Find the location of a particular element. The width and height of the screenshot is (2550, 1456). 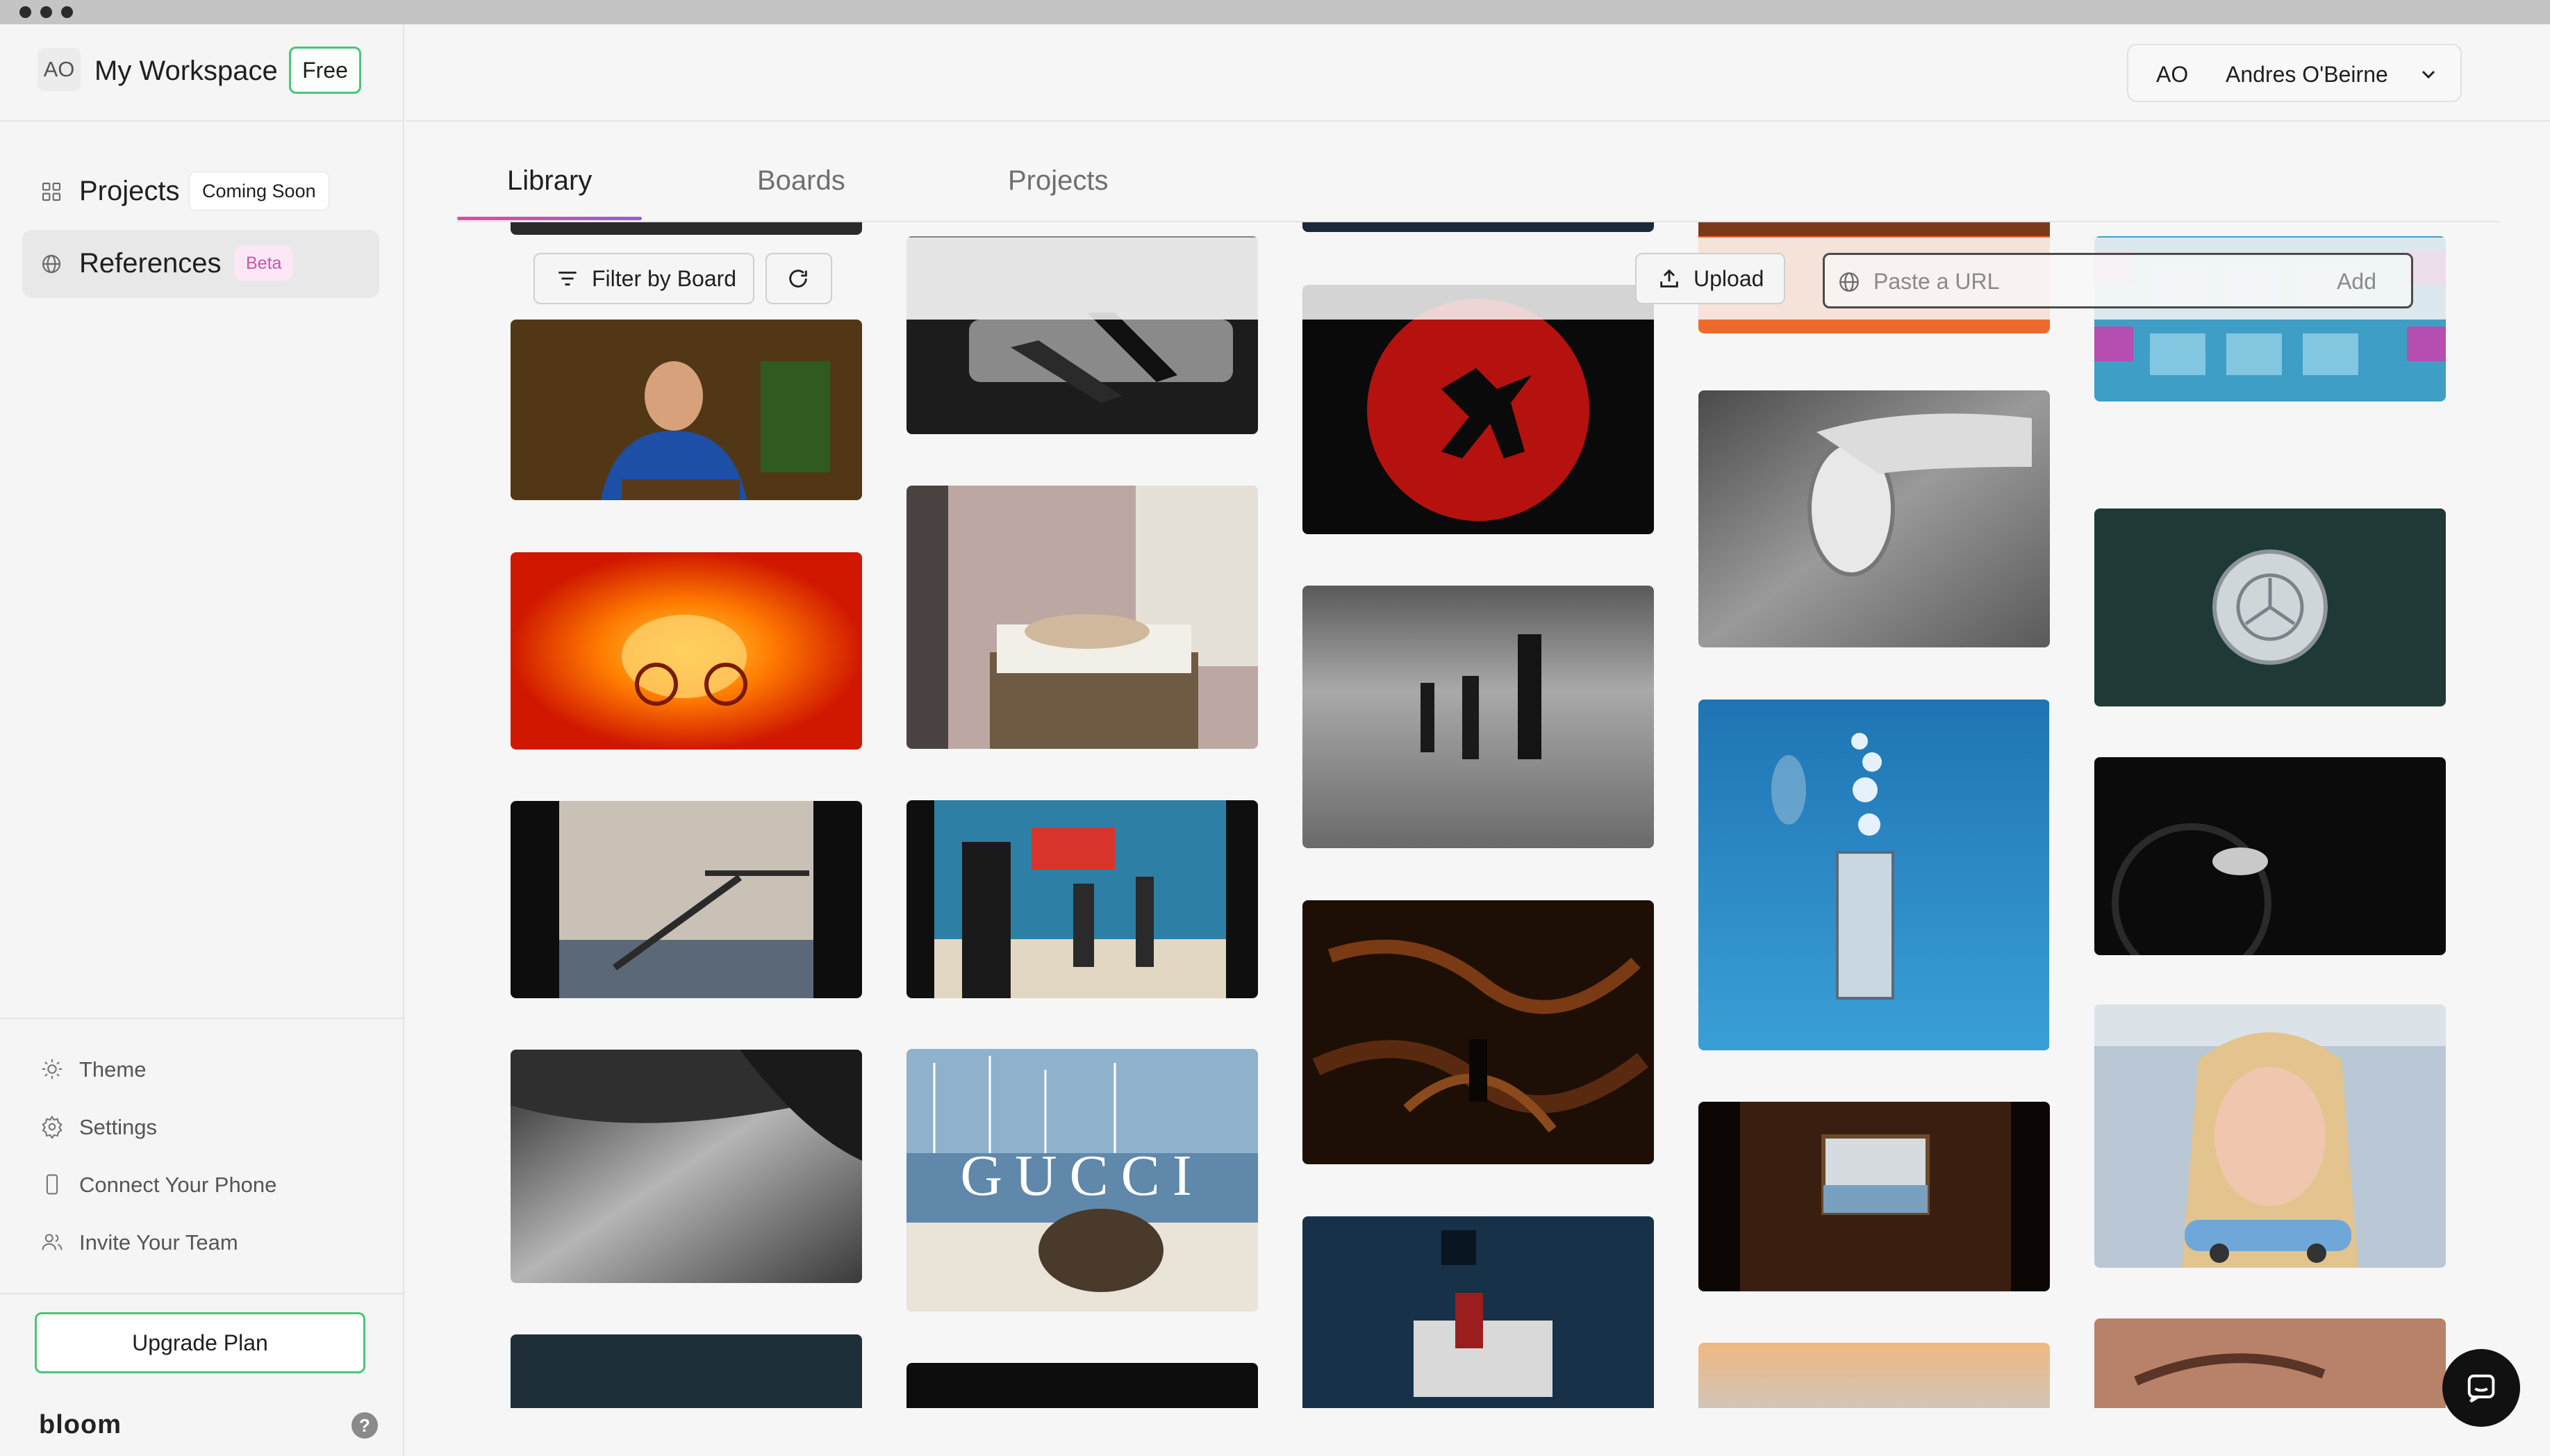

minimize-window-dot is located at coordinates (46, 12).